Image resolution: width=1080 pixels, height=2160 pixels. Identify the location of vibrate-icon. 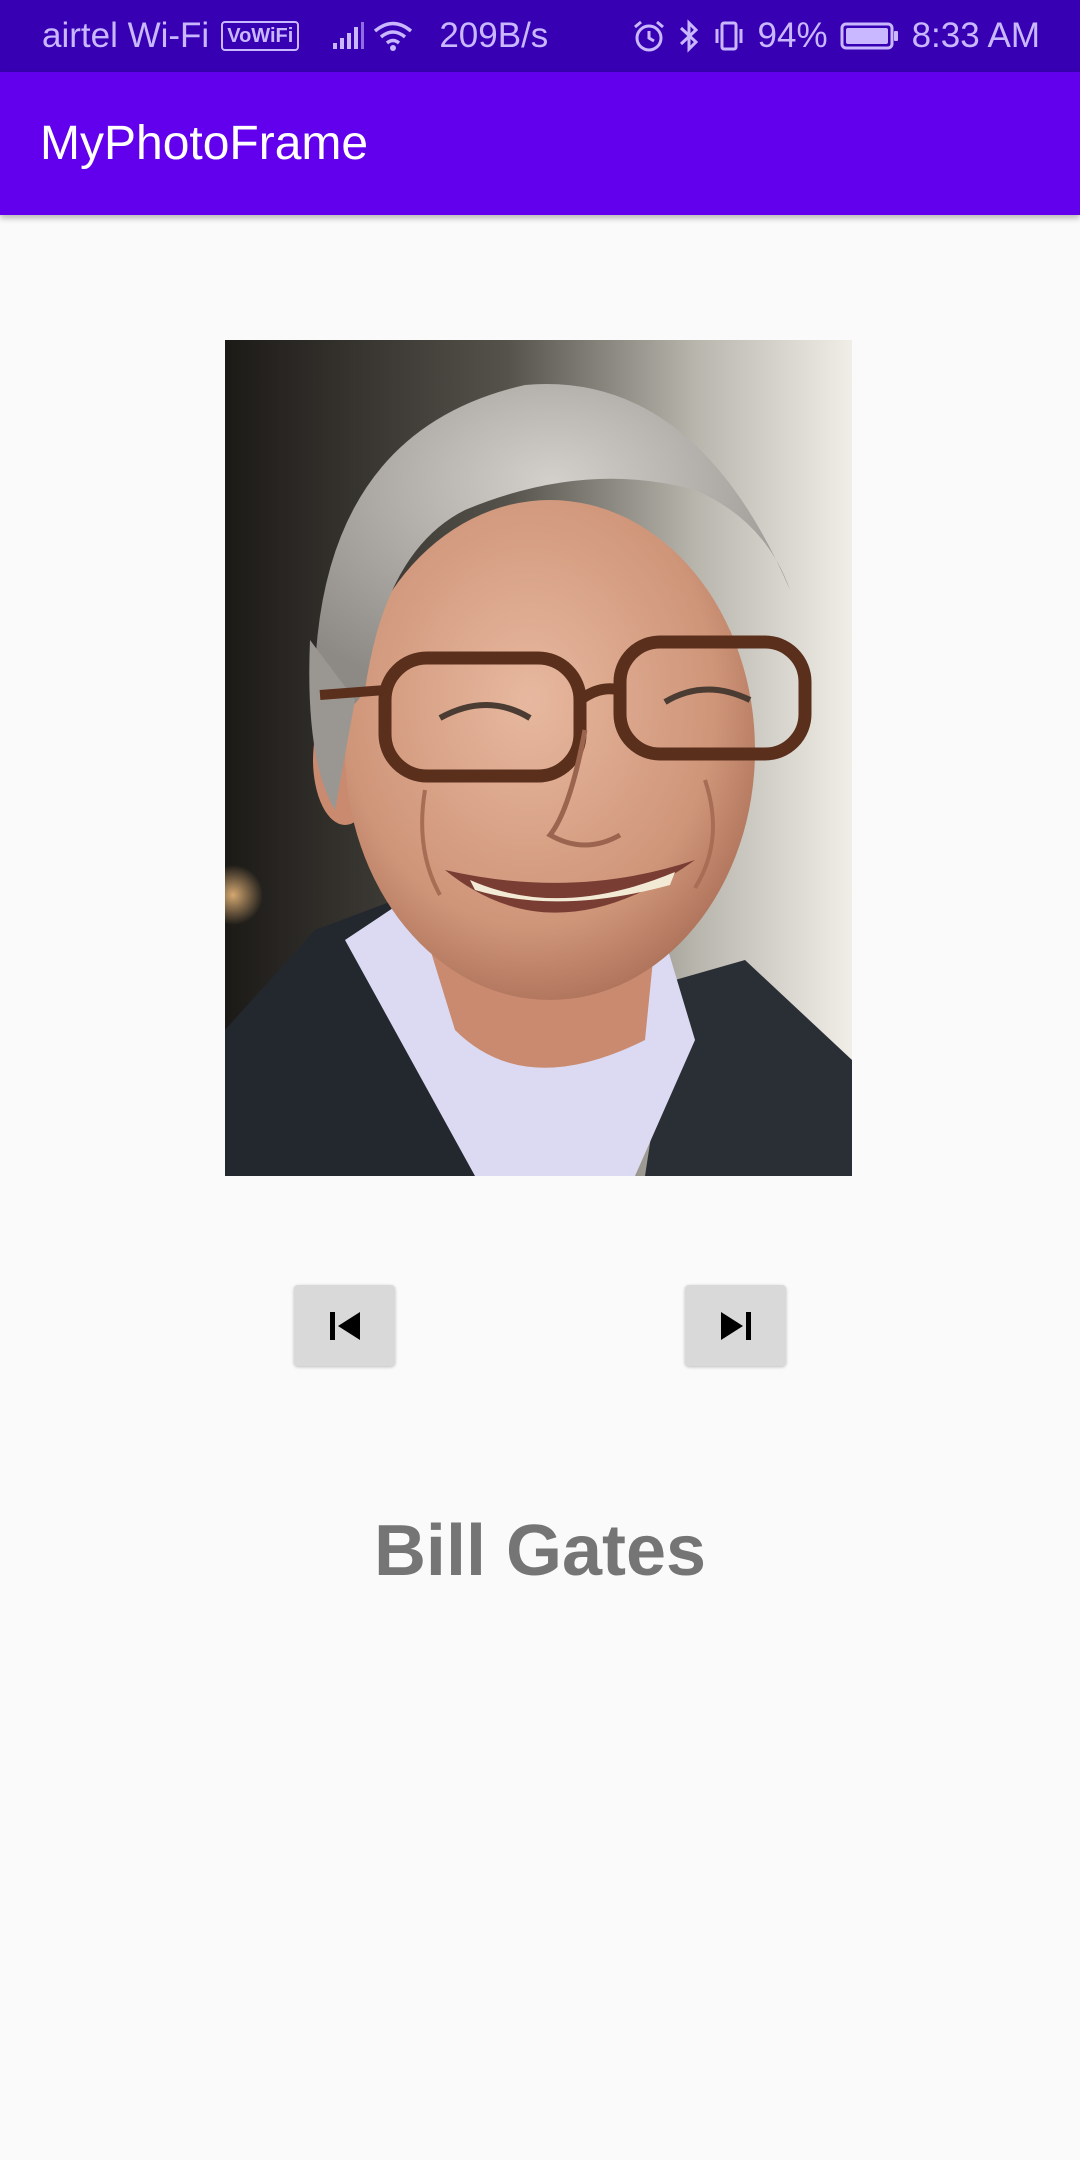
(729, 36).